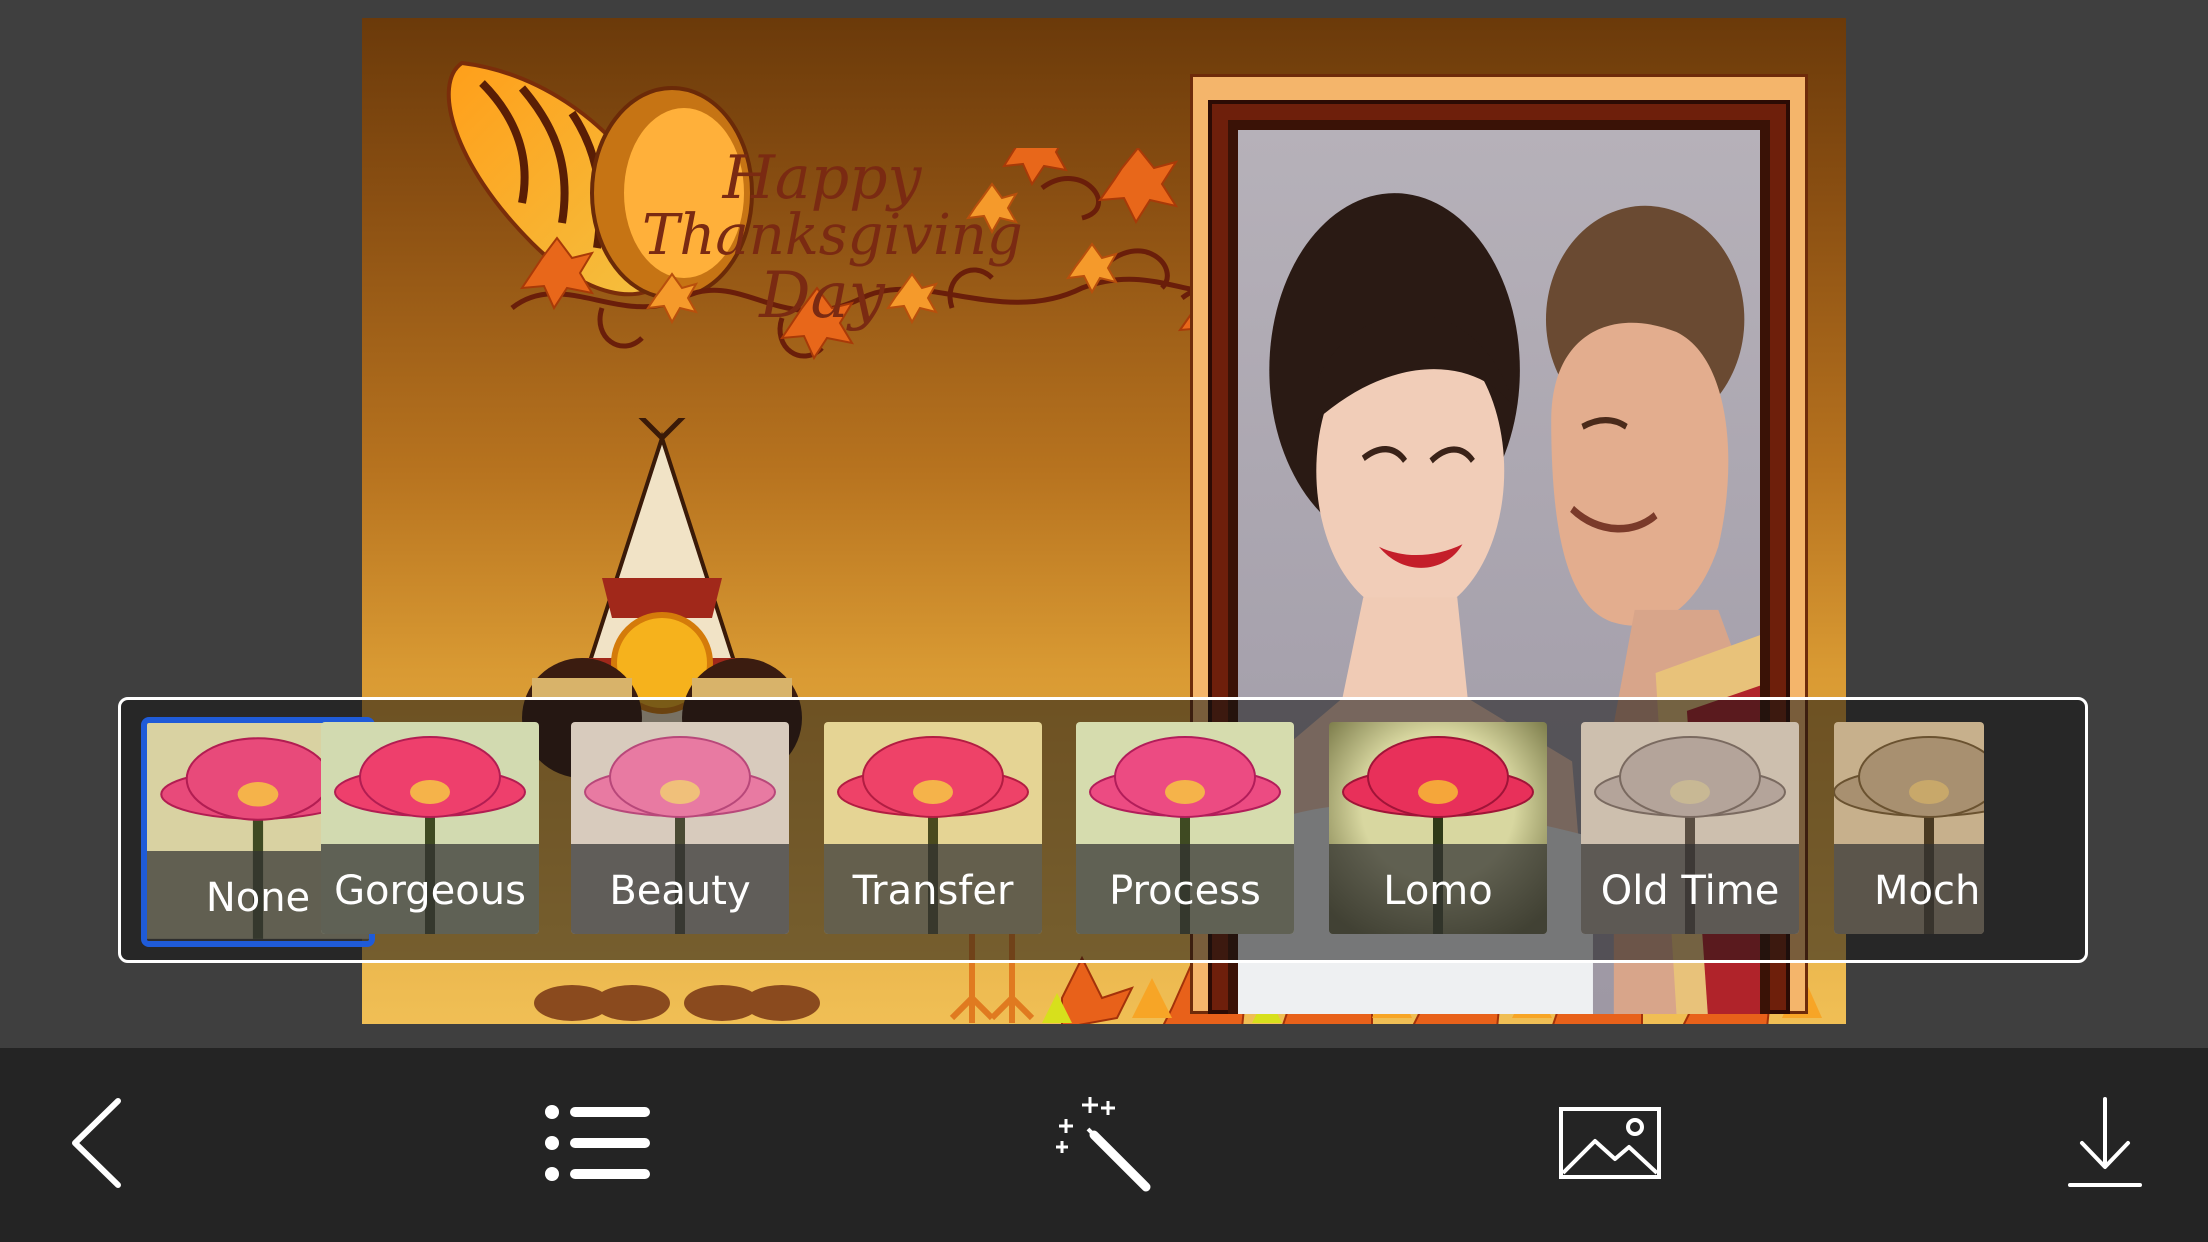  What do you see at coordinates (1690, 891) in the screenshot?
I see `filter-label: Old Time` at bounding box center [1690, 891].